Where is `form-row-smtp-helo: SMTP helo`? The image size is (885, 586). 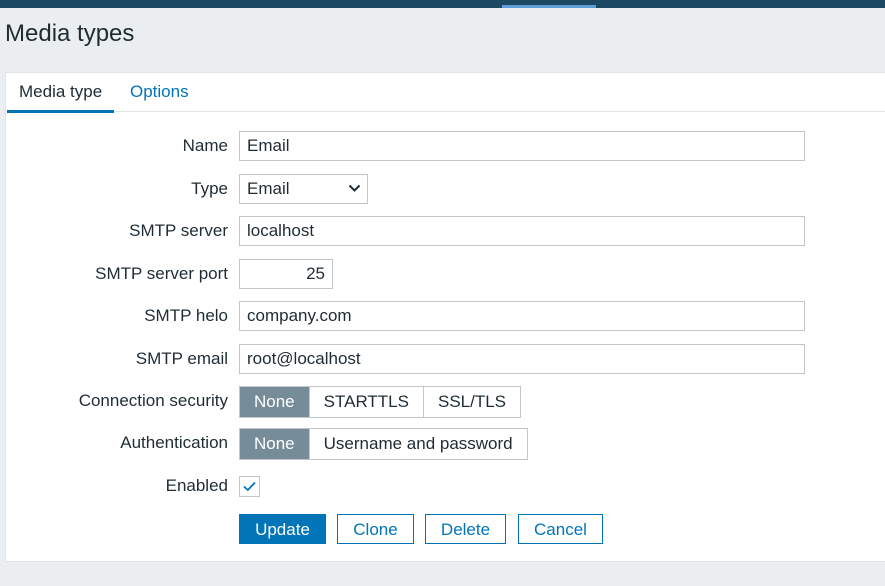 form-row-smtp-helo: SMTP helo is located at coordinates (445, 316).